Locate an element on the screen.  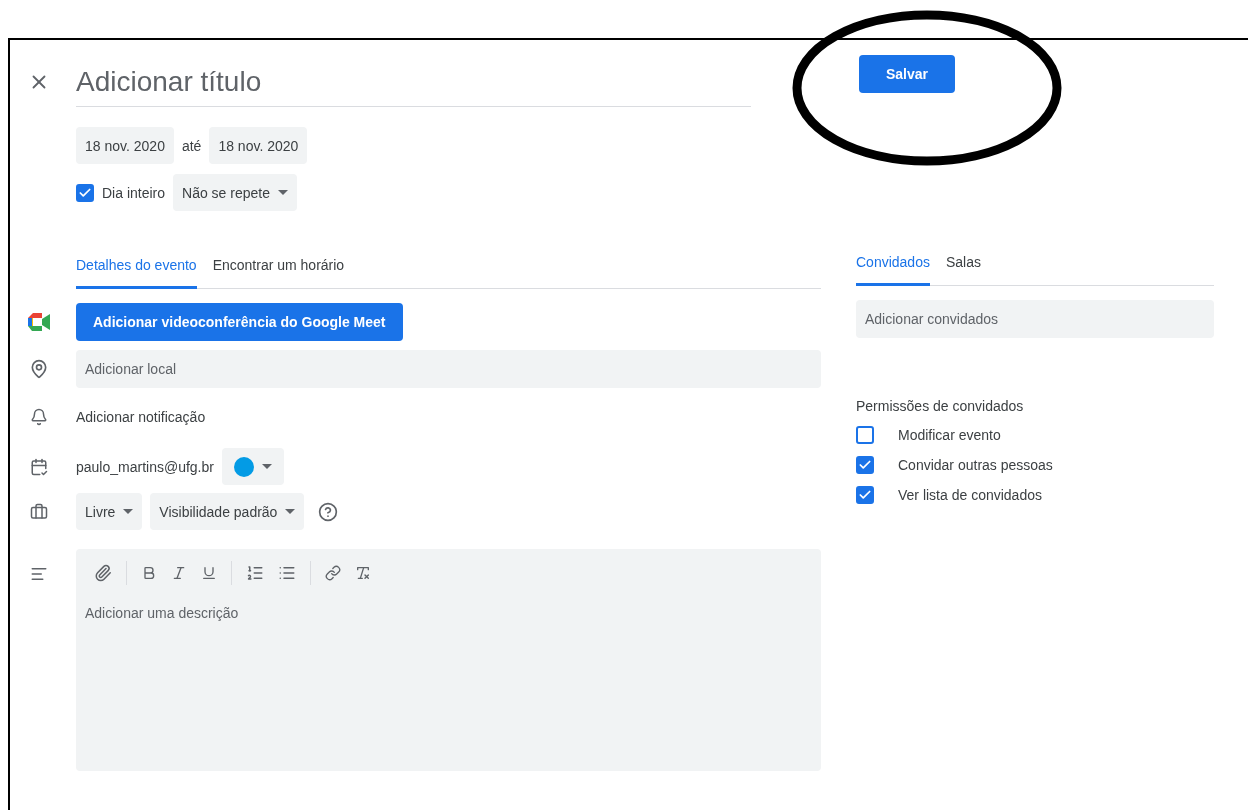
visibility-dropdown: Visibilidade padrão is located at coordinates (227, 511).